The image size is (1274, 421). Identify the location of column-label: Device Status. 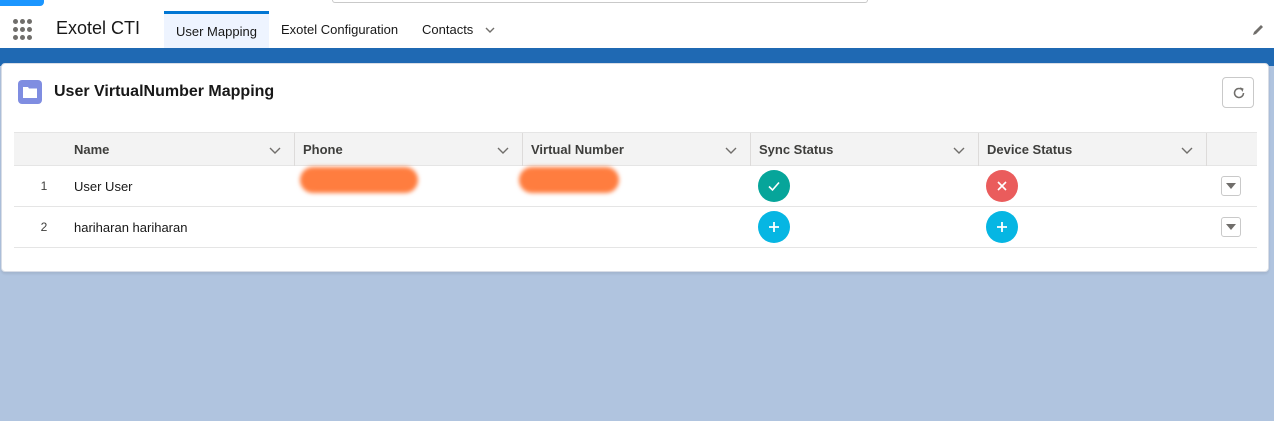
(1030, 149).